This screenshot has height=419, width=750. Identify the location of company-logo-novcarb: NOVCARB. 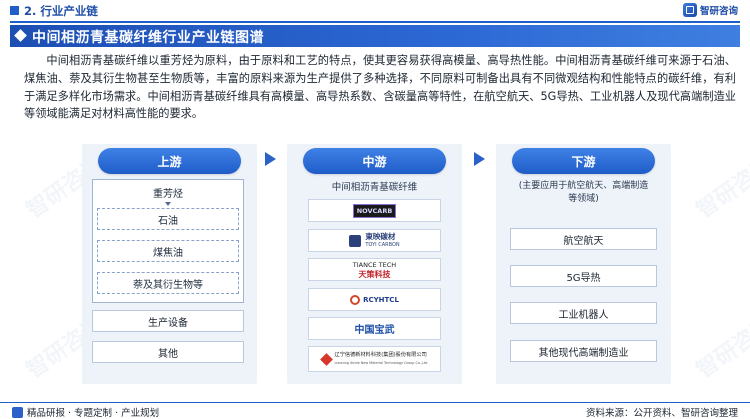
(374, 210).